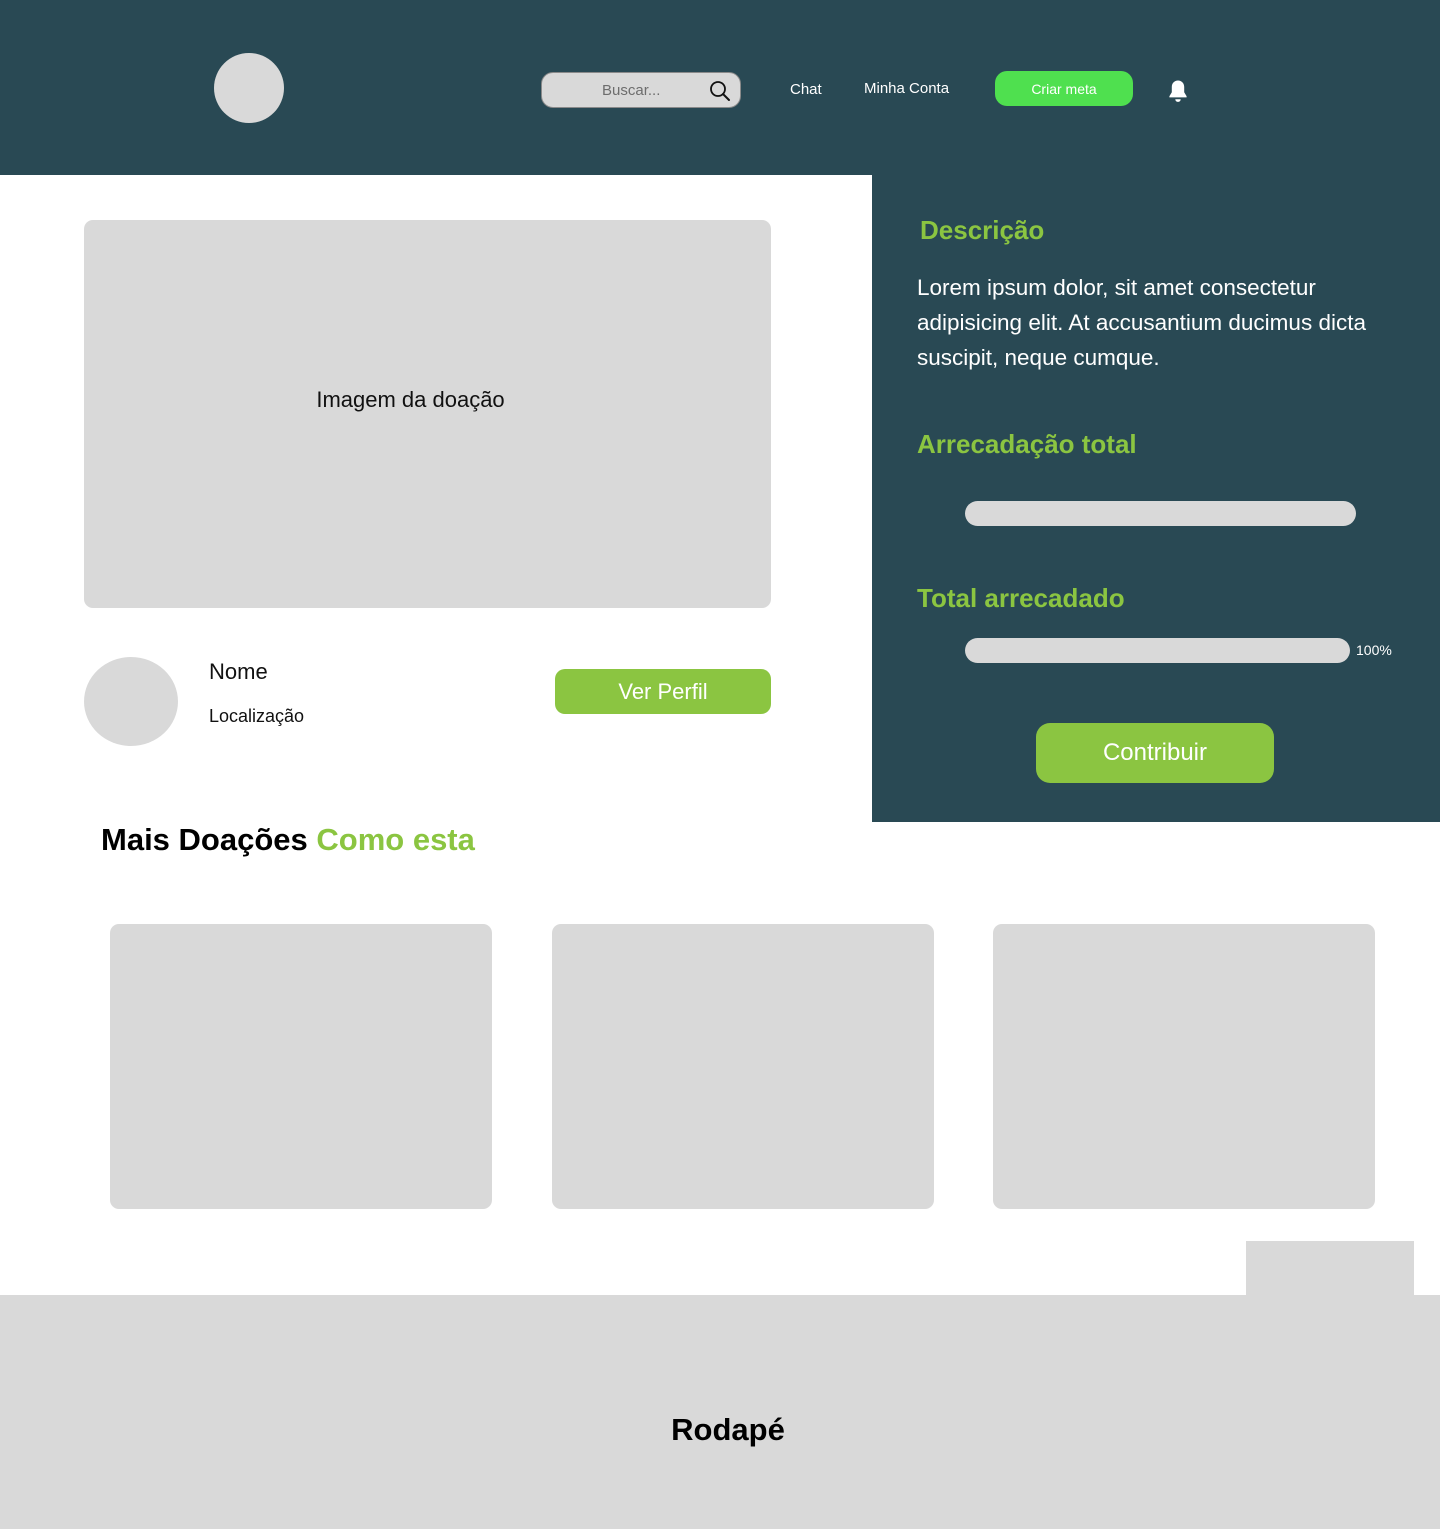  What do you see at coordinates (257, 716) in the screenshot?
I see `owner-location: Localização` at bounding box center [257, 716].